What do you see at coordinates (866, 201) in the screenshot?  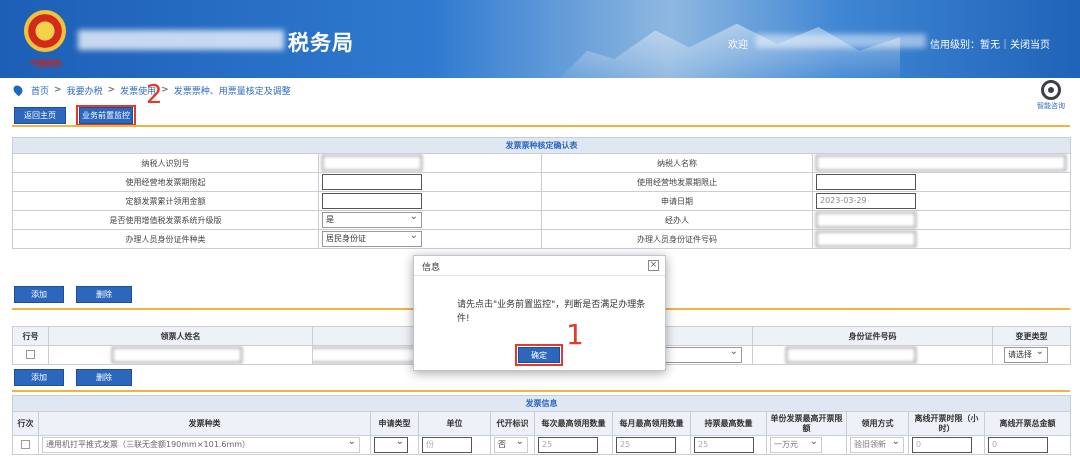 I see `apply-date-input: 2023-03-29` at bounding box center [866, 201].